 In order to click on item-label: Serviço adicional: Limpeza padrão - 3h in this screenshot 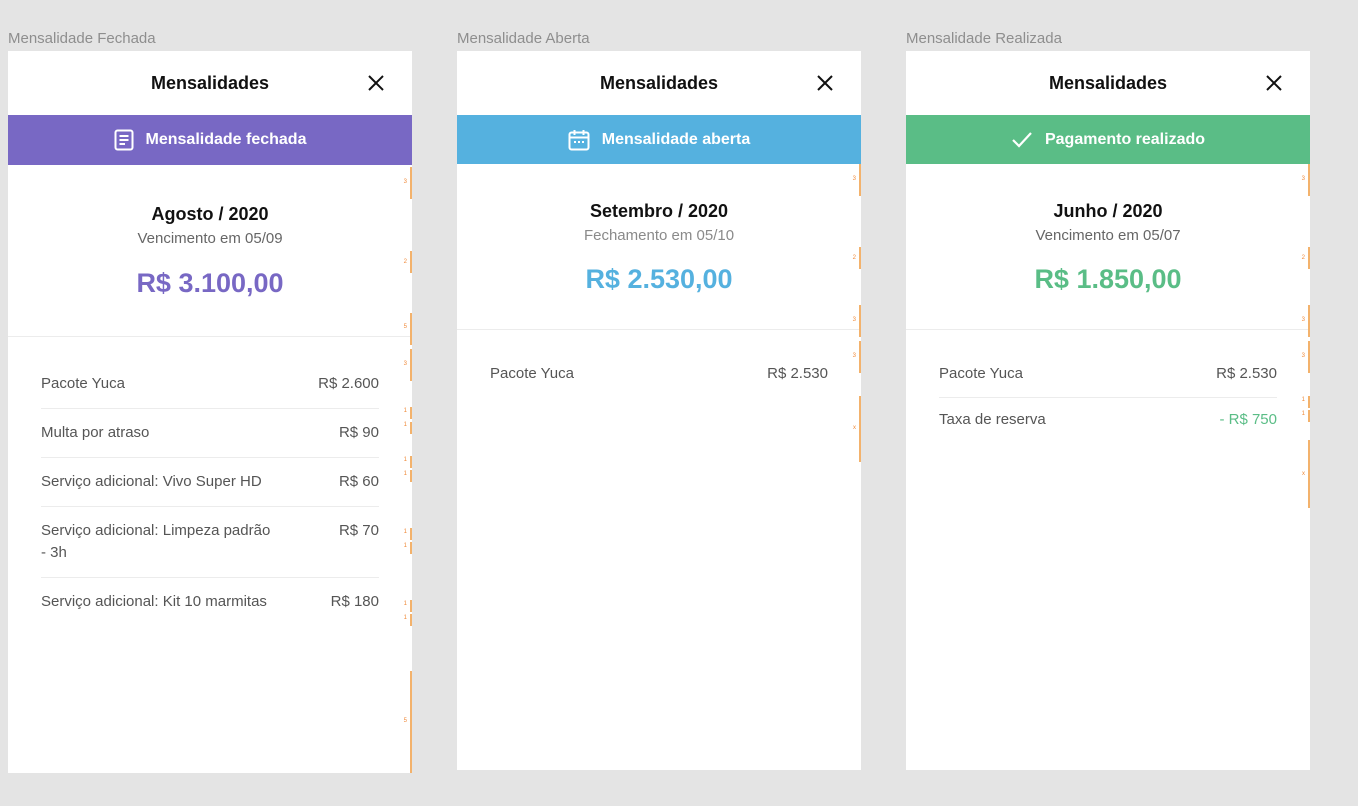, I will do `click(156, 541)`.